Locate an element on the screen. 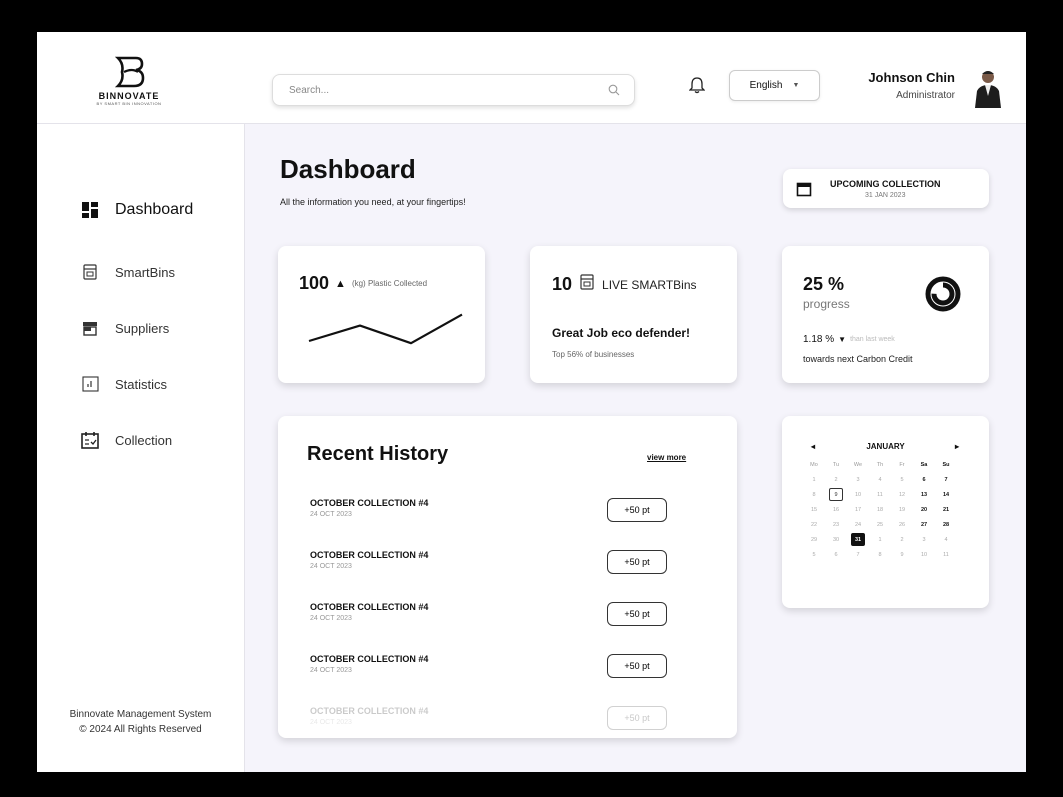 This screenshot has width=1063, height=797. calendar-day: 27 is located at coordinates (924, 524).